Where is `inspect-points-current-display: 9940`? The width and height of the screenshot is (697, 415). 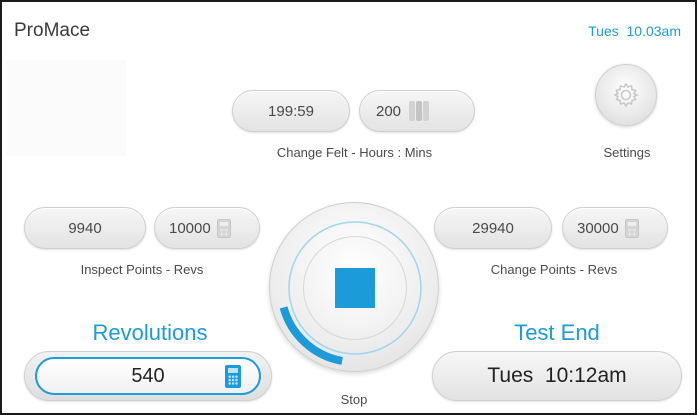 inspect-points-current-display: 9940 is located at coordinates (85, 228).